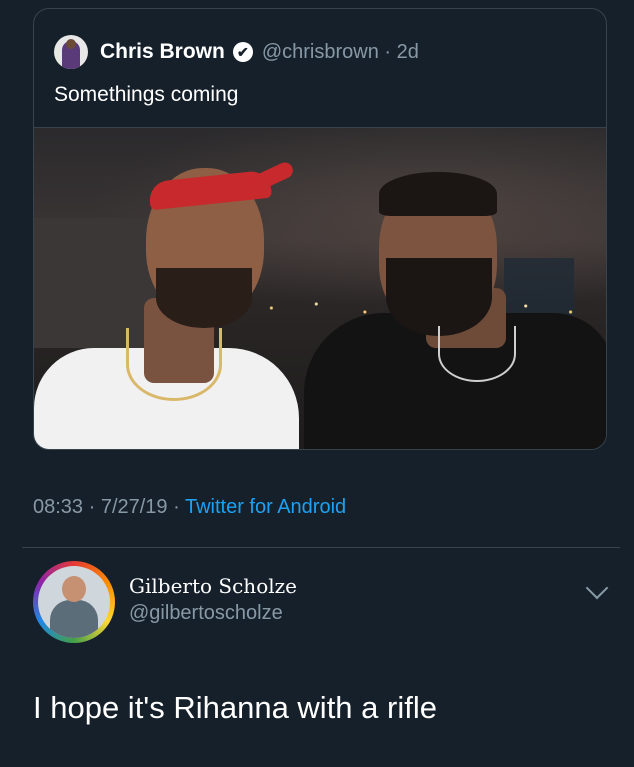  What do you see at coordinates (597, 588) in the screenshot?
I see `chevron-down-icon` at bounding box center [597, 588].